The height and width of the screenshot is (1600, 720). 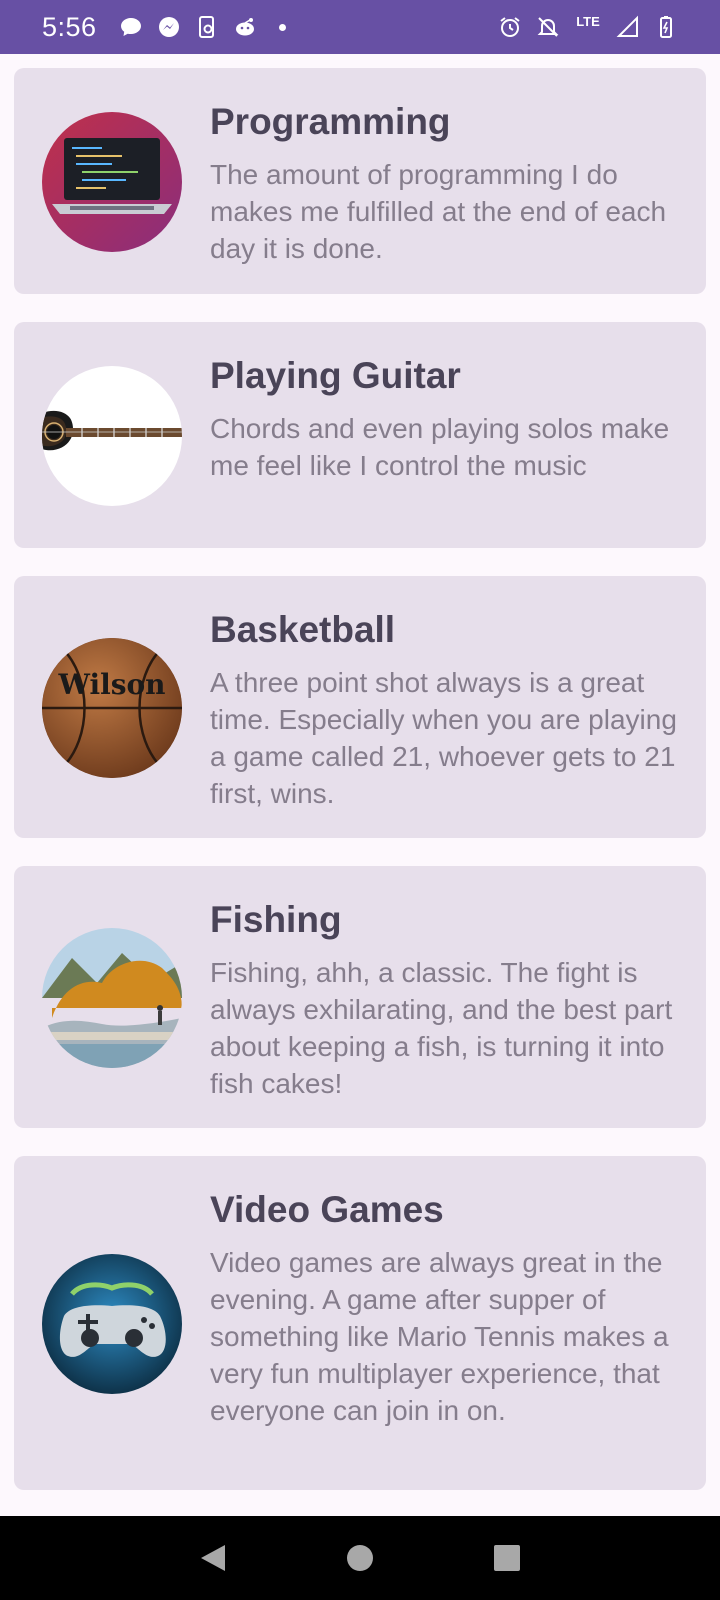 What do you see at coordinates (276, 919) in the screenshot?
I see `hobby-title: Fishing` at bounding box center [276, 919].